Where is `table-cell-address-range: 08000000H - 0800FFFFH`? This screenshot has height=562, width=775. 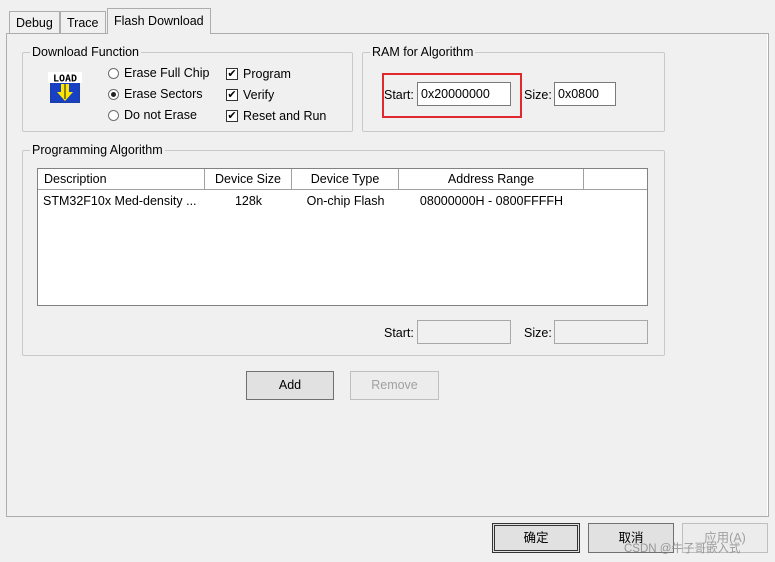 table-cell-address-range: 08000000H - 0800FFFFH is located at coordinates (491, 201).